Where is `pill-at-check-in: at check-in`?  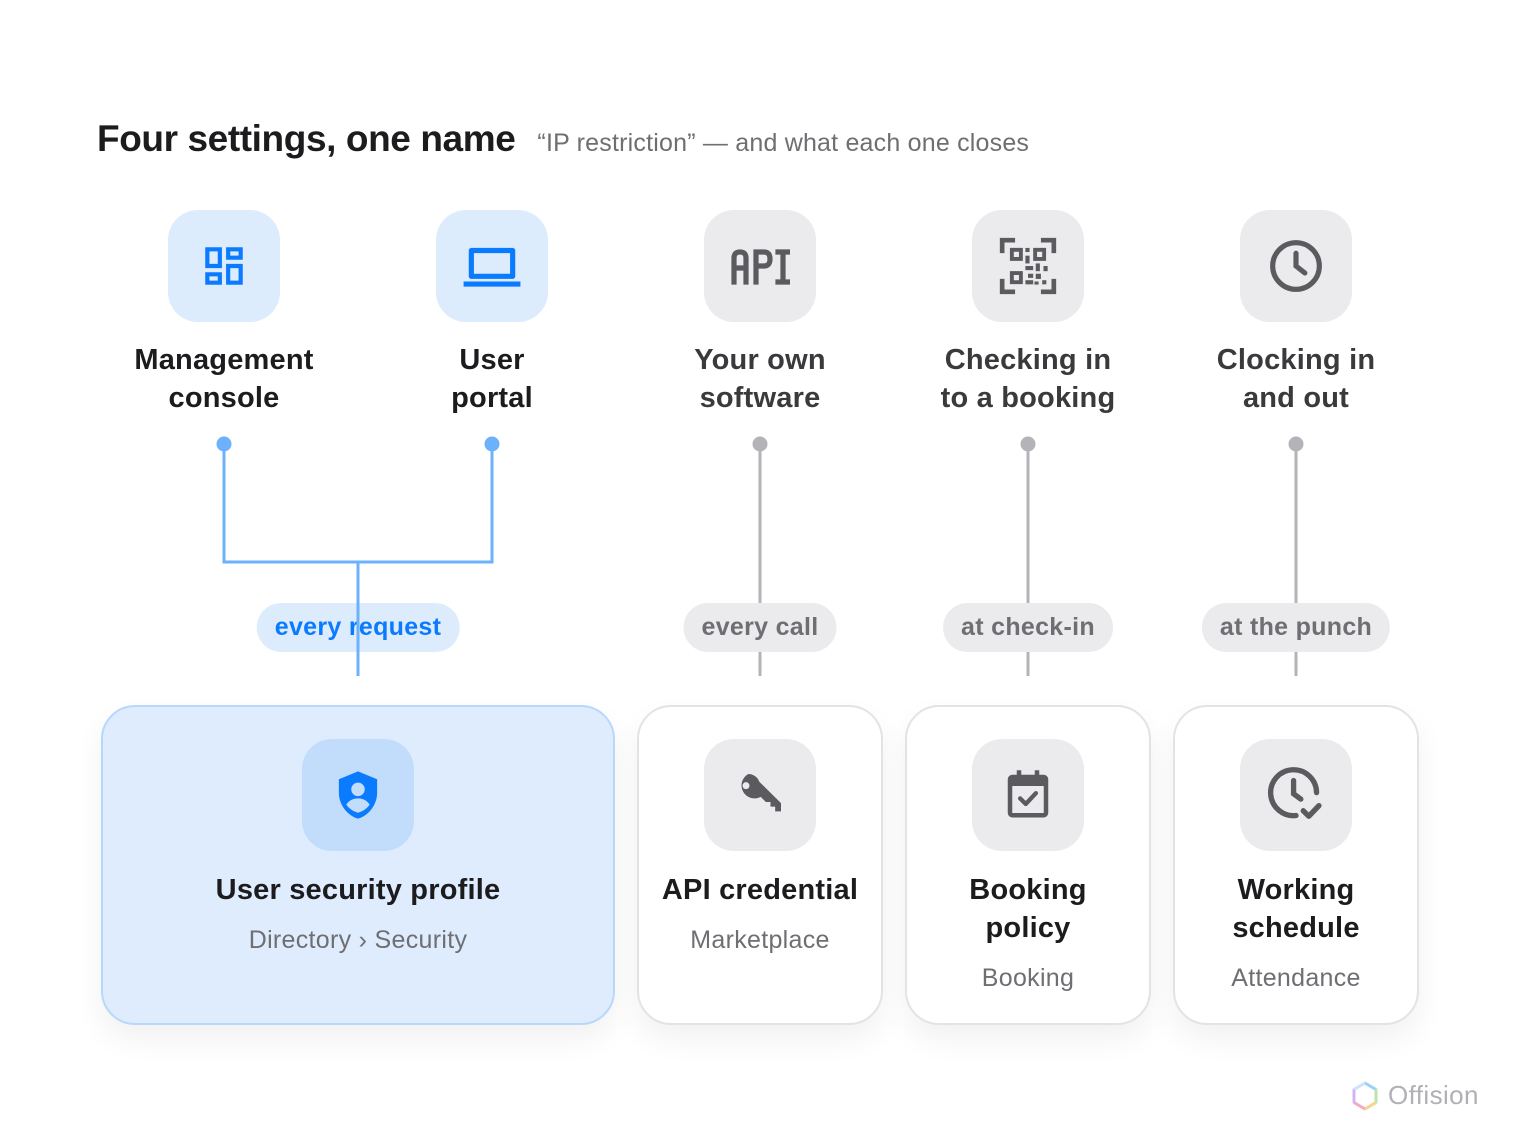 pill-at-check-in: at check-in is located at coordinates (1028, 627).